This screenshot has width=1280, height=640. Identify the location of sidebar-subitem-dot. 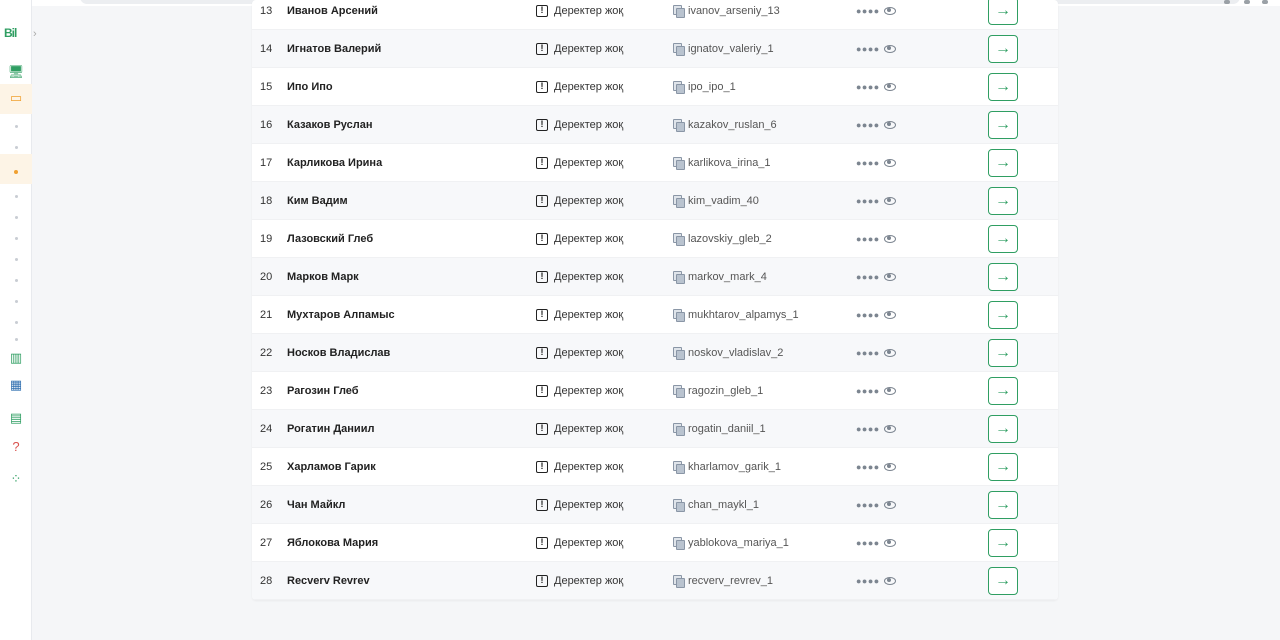
(16, 280).